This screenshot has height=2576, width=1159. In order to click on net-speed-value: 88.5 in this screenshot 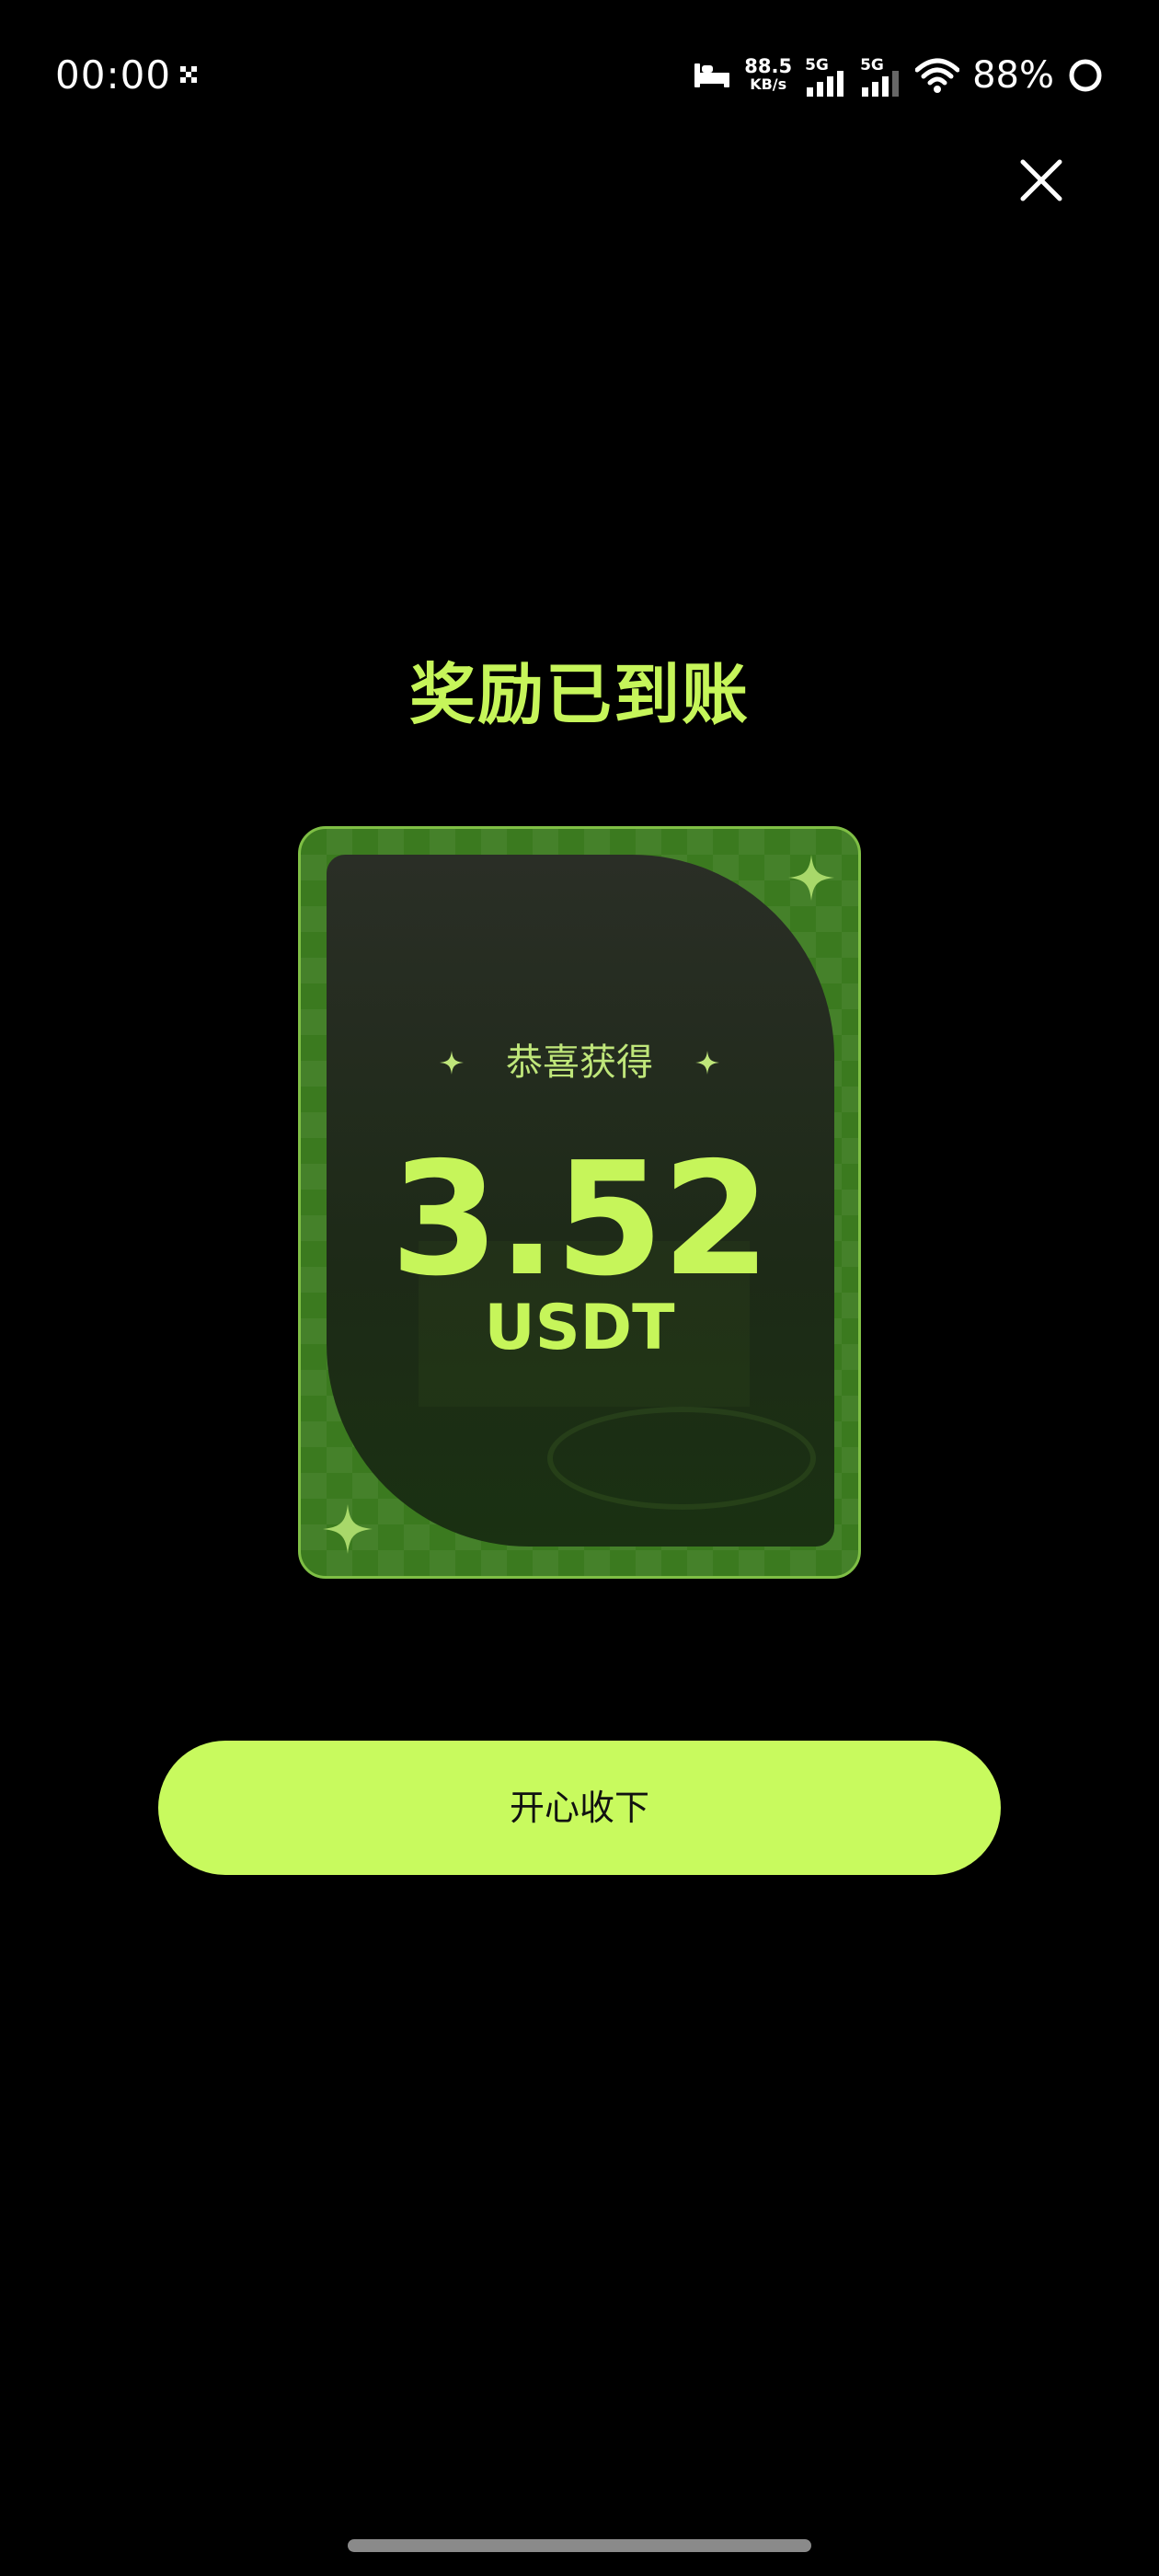, I will do `click(768, 66)`.